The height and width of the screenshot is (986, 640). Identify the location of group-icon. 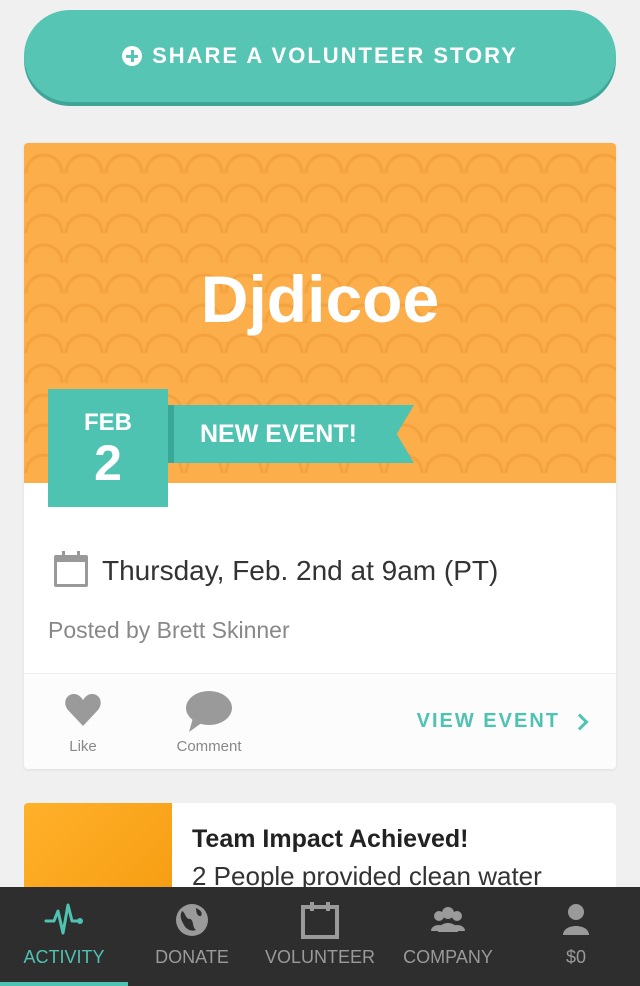
(448, 919).